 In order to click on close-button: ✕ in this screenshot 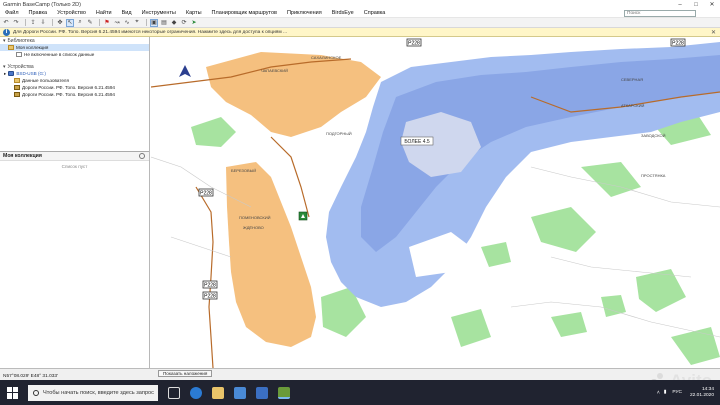, I will do `click(712, 4)`.